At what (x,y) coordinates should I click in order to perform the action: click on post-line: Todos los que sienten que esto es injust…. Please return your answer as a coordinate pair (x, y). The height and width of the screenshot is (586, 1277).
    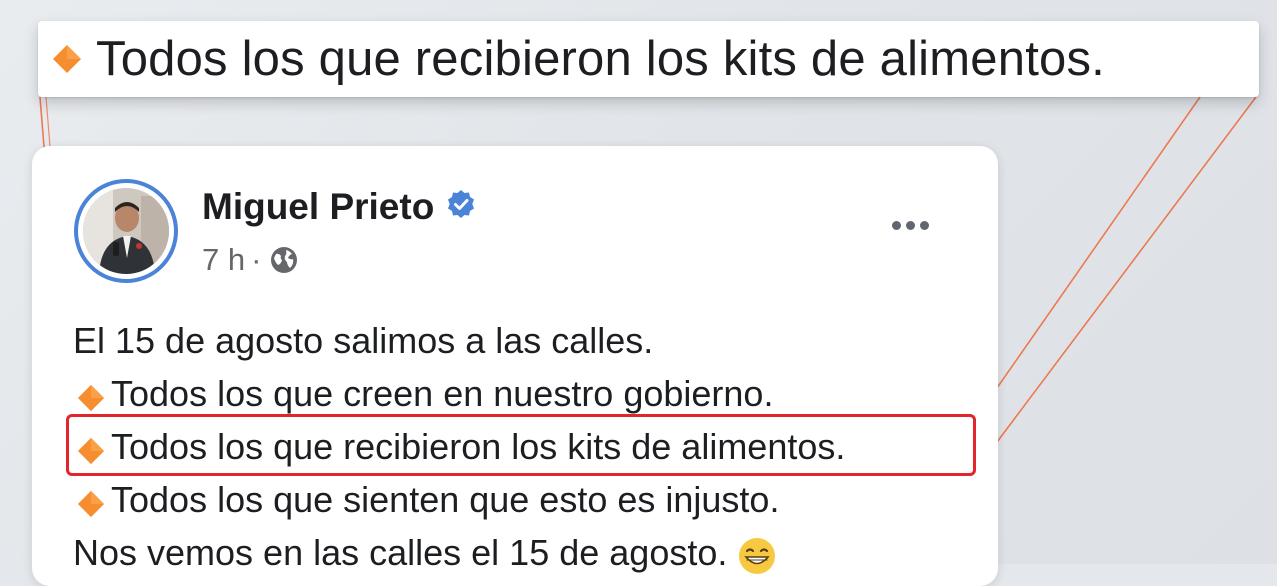
    Looking at the image, I should click on (533, 499).